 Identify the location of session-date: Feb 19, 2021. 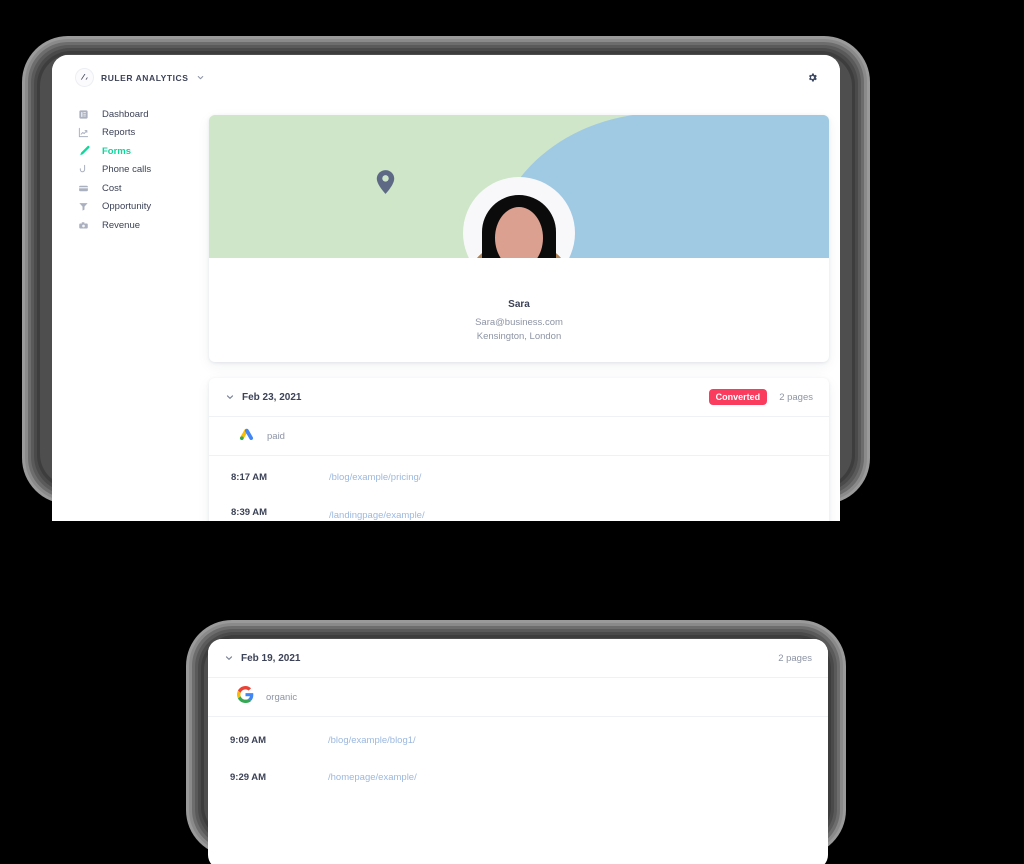
(271, 658).